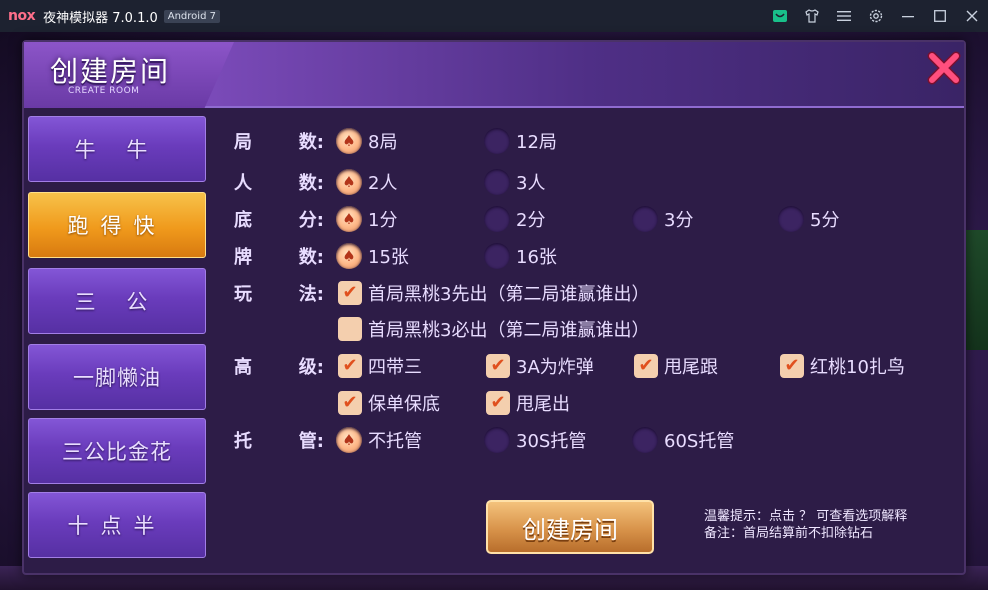 This screenshot has height=590, width=988. Describe the element at coordinates (383, 183) in the screenshot. I see `option-text: 2人` at that location.